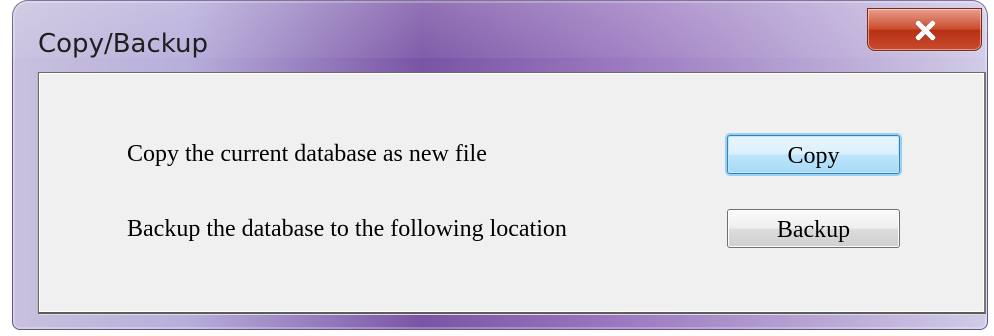 The width and height of the screenshot is (994, 336). I want to click on close-icon, so click(925, 30).